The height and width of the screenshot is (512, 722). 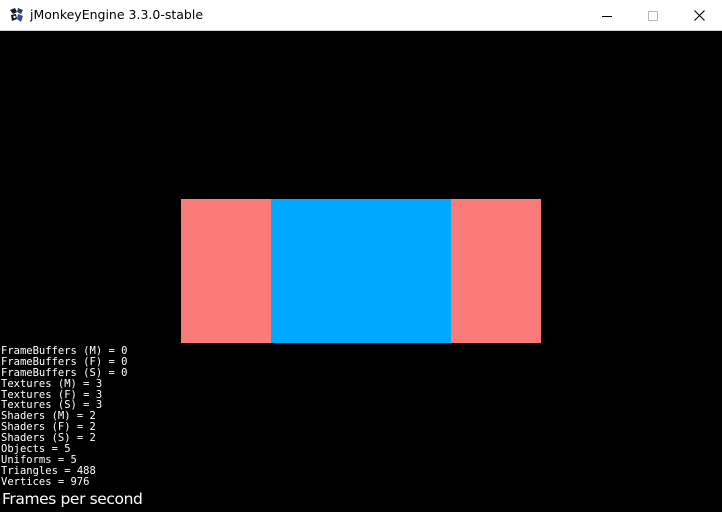 What do you see at coordinates (117, 14) in the screenshot?
I see `window-title: jMonkeyEngine 3.3.0-stable` at bounding box center [117, 14].